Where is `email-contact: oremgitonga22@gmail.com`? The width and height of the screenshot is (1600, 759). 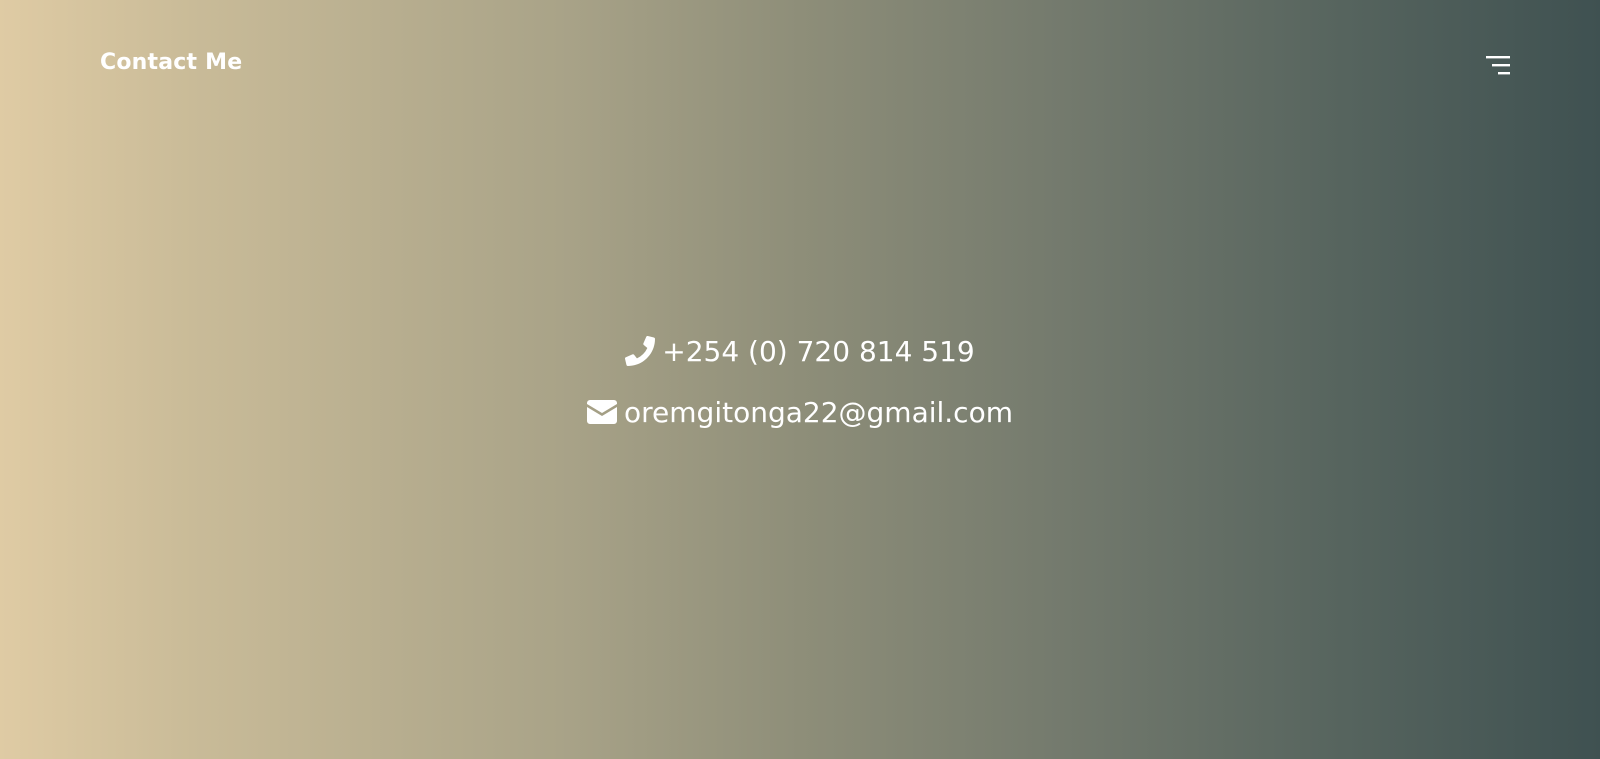 email-contact: oremgitonga22@gmail.com is located at coordinates (800, 412).